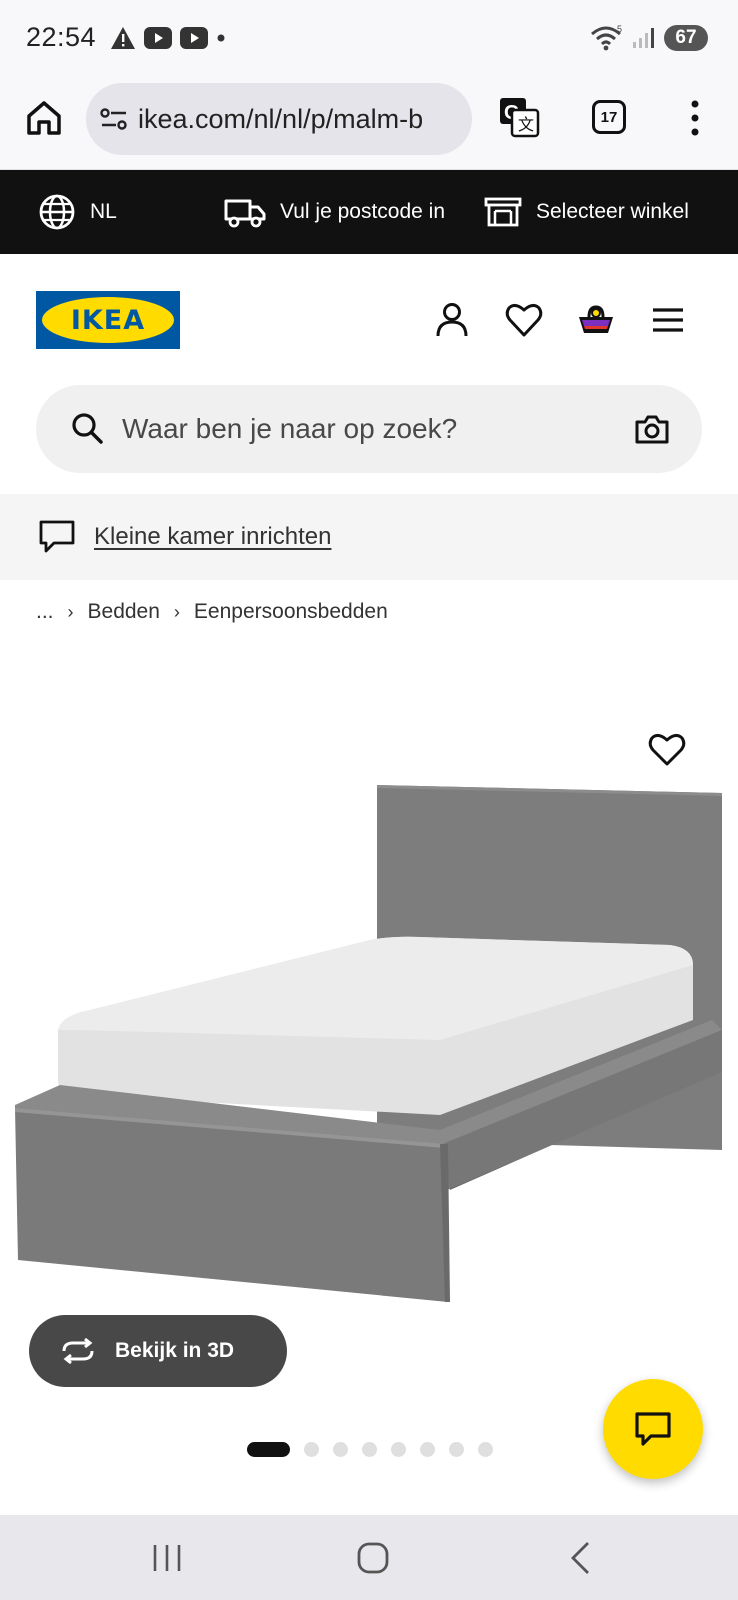 Image resolution: width=738 pixels, height=1600 pixels. Describe the element at coordinates (268, 1449) in the screenshot. I see `carousel-dot-active` at that location.